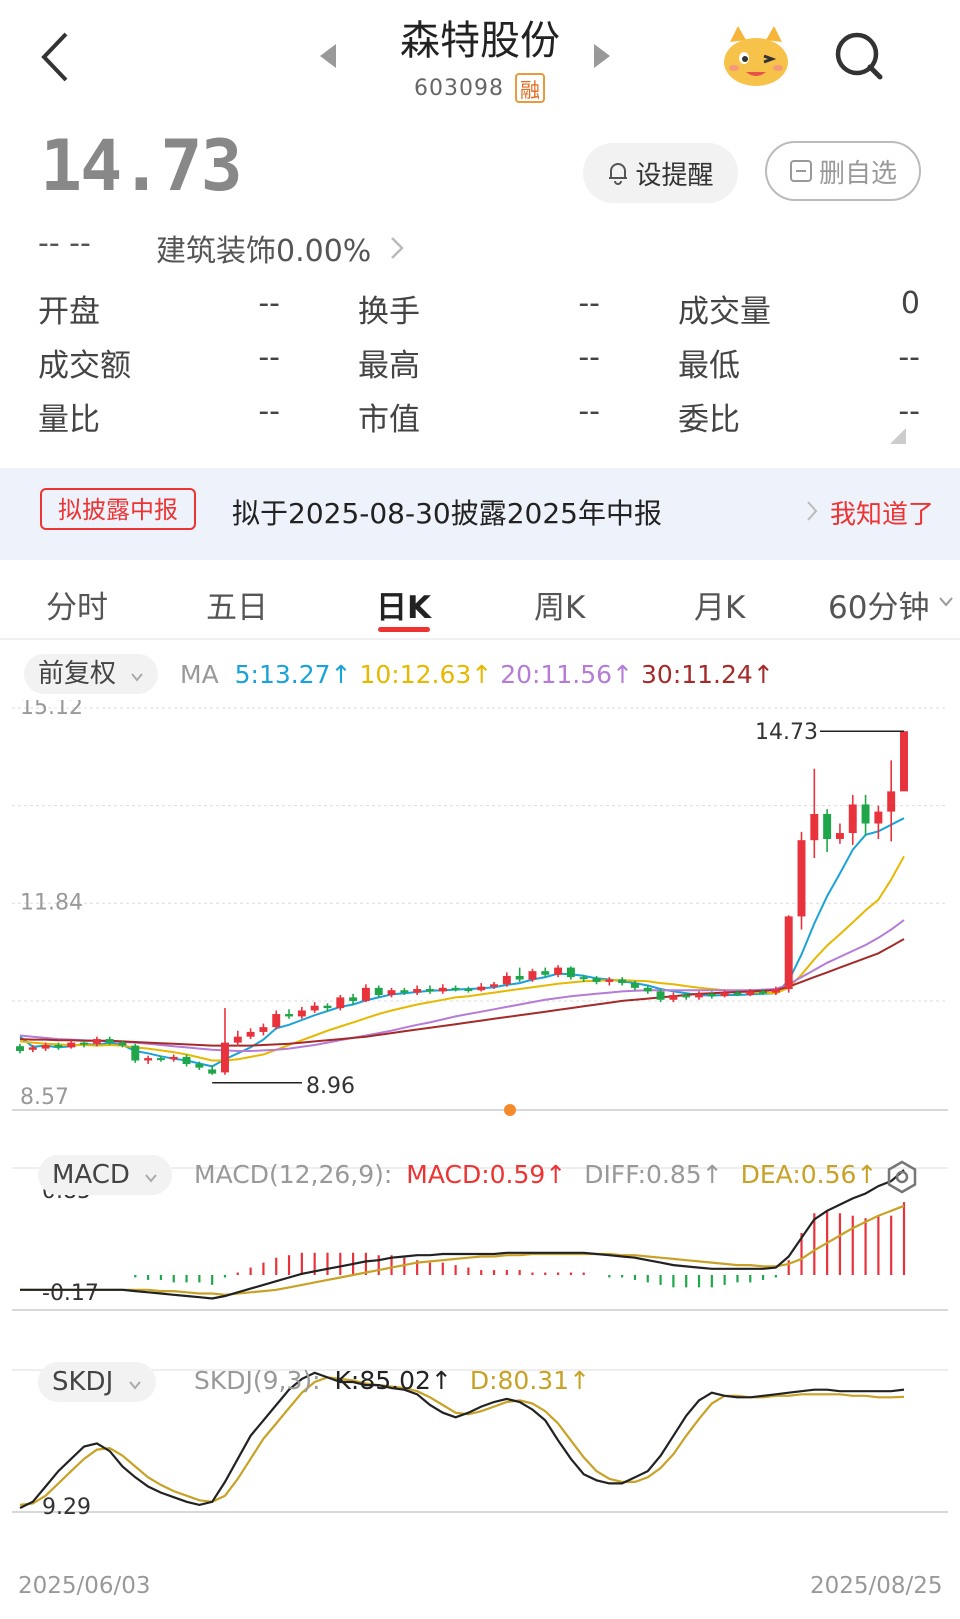 Image resolution: width=960 pixels, height=1619 pixels. I want to click on macd-selector: MACD, so click(105, 1175).